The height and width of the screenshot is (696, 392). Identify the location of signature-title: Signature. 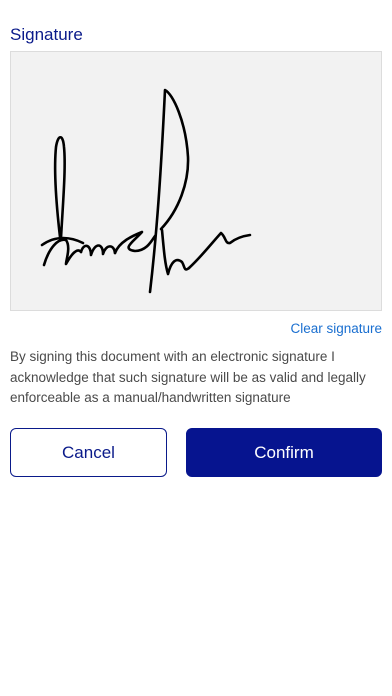
(46, 34).